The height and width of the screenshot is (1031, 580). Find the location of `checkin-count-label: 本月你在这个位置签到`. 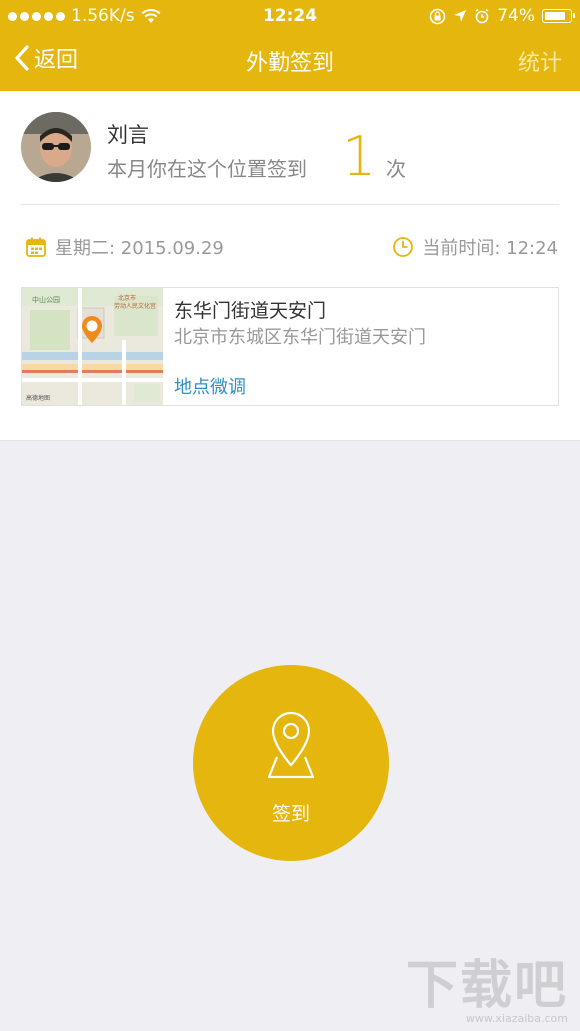

checkin-count-label: 本月你在这个位置签到 is located at coordinates (207, 169).